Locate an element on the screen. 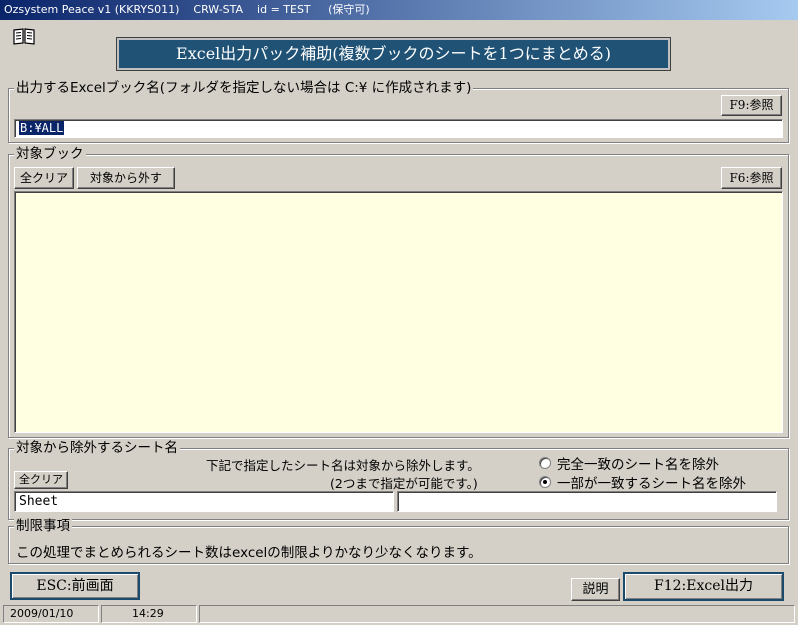 The height and width of the screenshot is (625, 798). exclude-sheet-field-1: Sheet is located at coordinates (204, 501).